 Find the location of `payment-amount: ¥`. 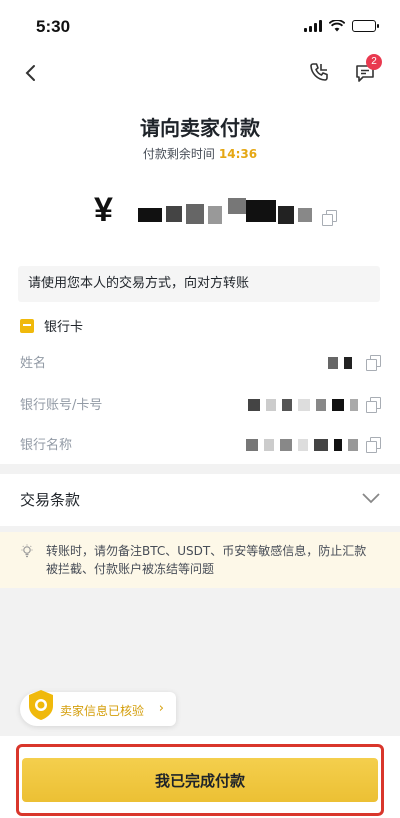

payment-amount: ¥ is located at coordinates (103, 210).